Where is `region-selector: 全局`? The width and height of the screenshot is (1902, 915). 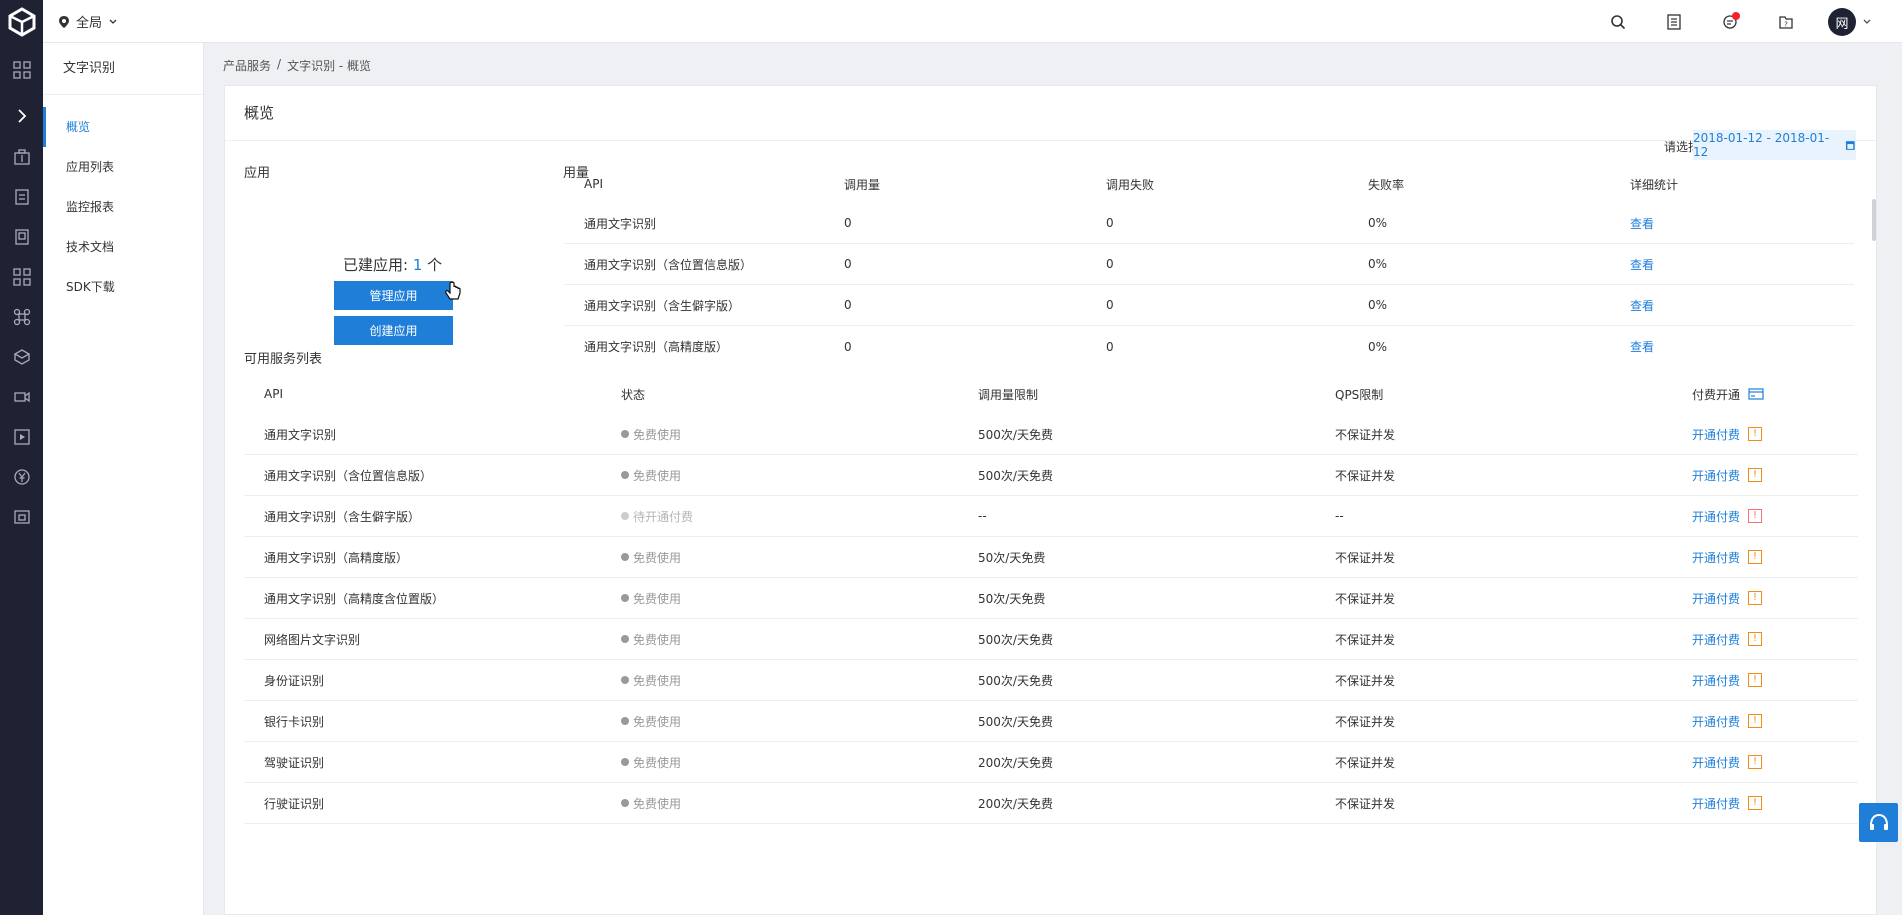 region-selector: 全局 is located at coordinates (88, 21).